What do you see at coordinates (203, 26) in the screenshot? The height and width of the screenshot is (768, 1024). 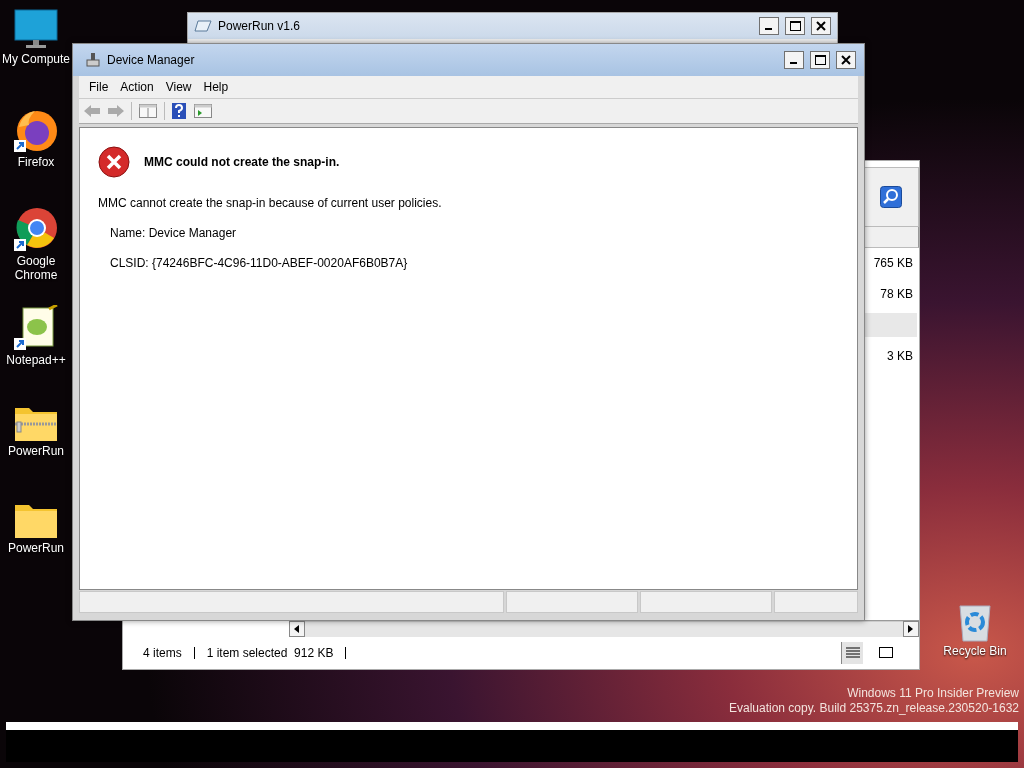 I see `app-icon` at bounding box center [203, 26].